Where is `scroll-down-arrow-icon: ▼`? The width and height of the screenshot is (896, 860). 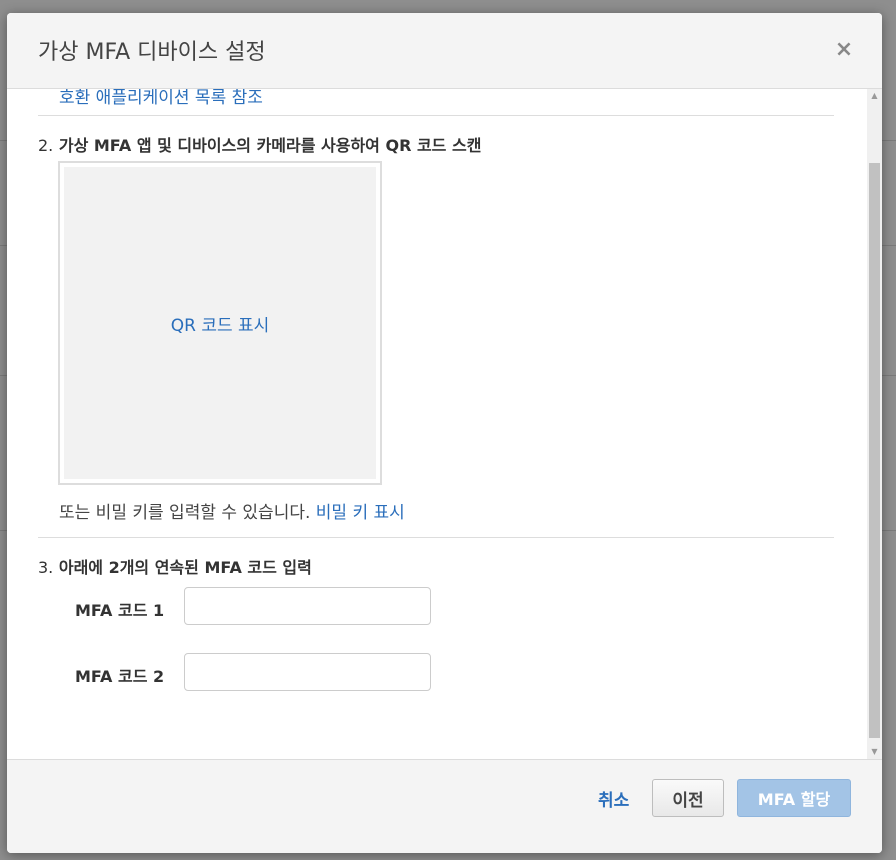 scroll-down-arrow-icon: ▼ is located at coordinates (874, 752).